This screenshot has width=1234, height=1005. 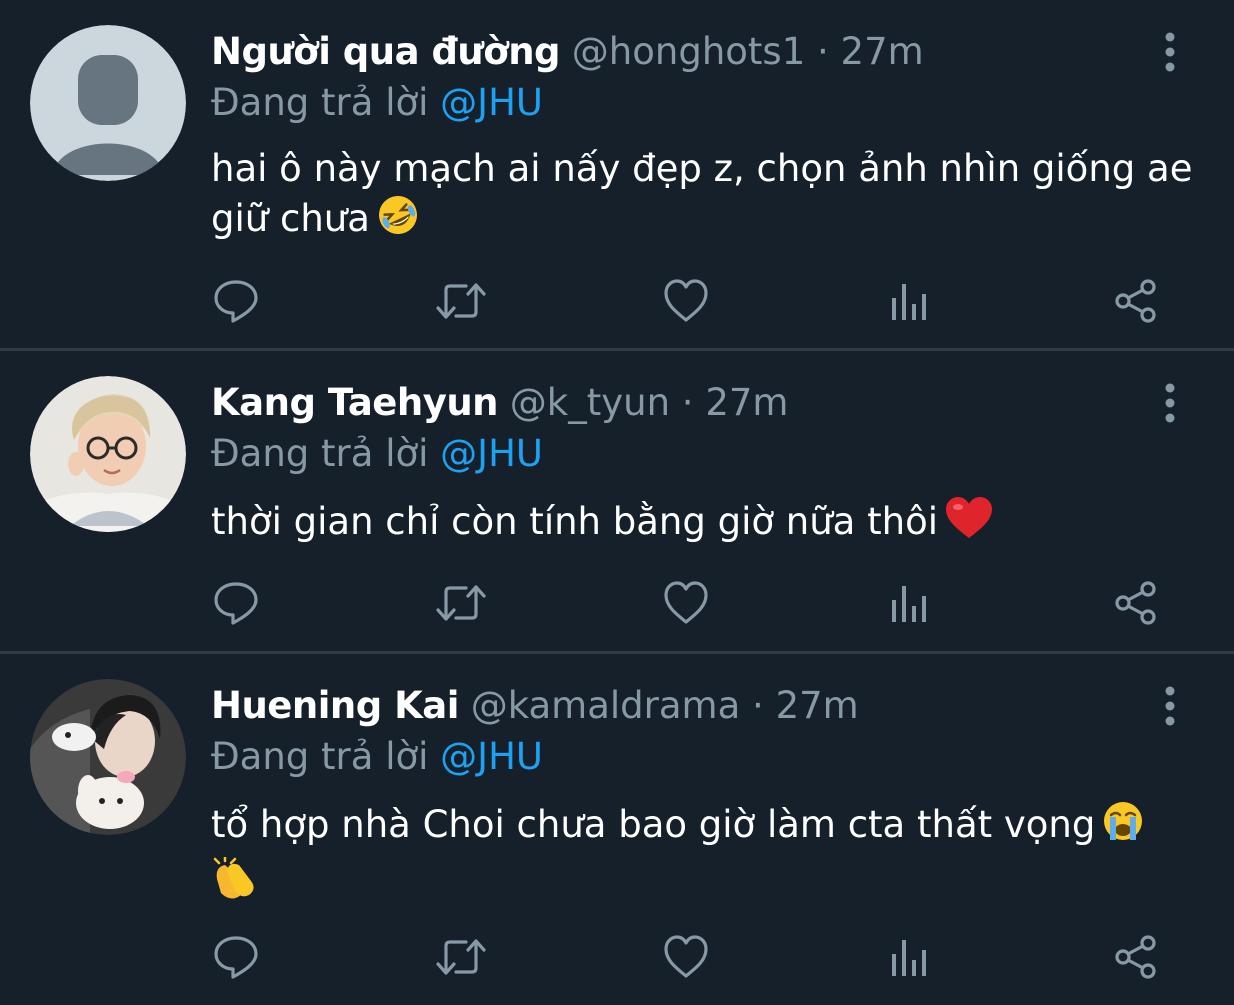 What do you see at coordinates (335, 705) in the screenshot?
I see `display-name: Huening Kai` at bounding box center [335, 705].